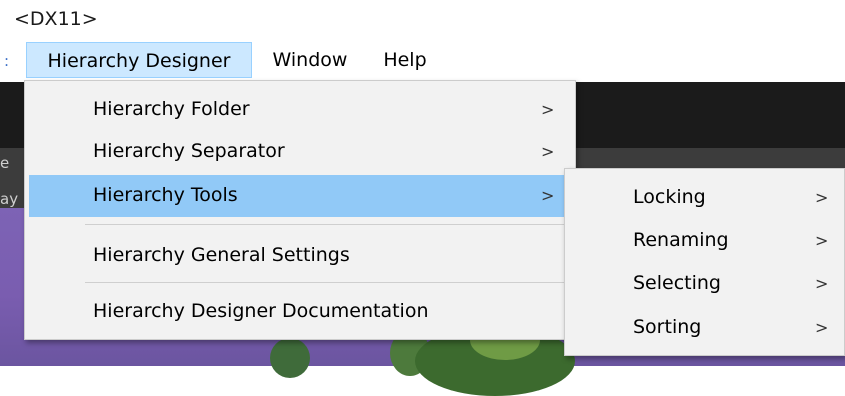  I want to click on submenu-item-label: Renaming, so click(681, 240).